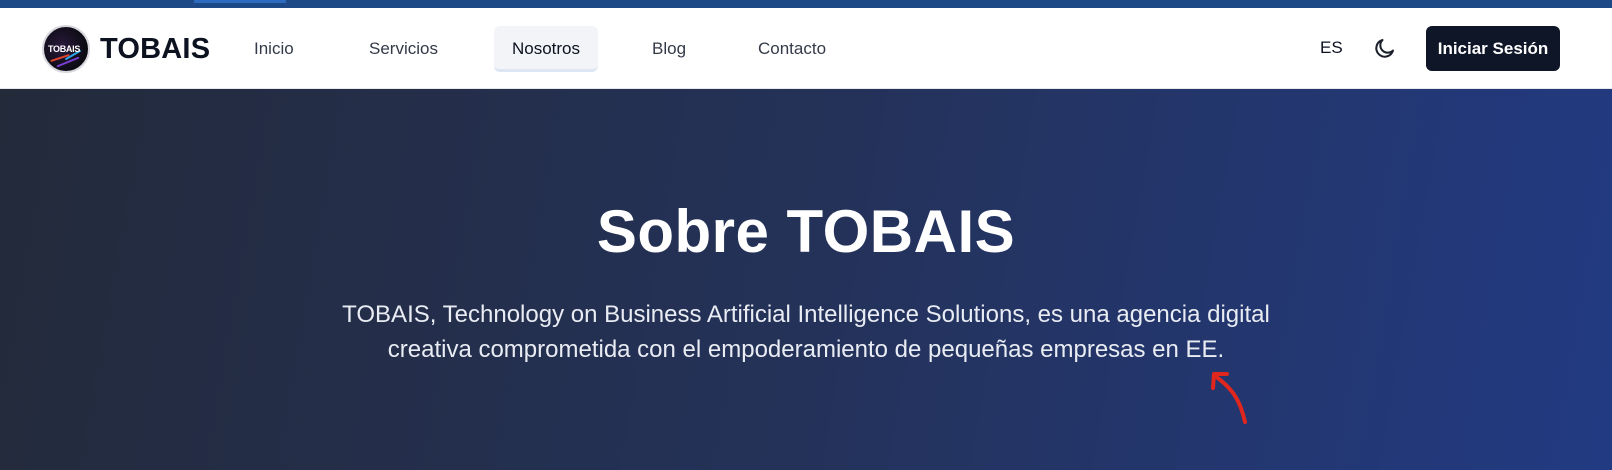  I want to click on logo-text-mark: TOBAIS, so click(64, 49).